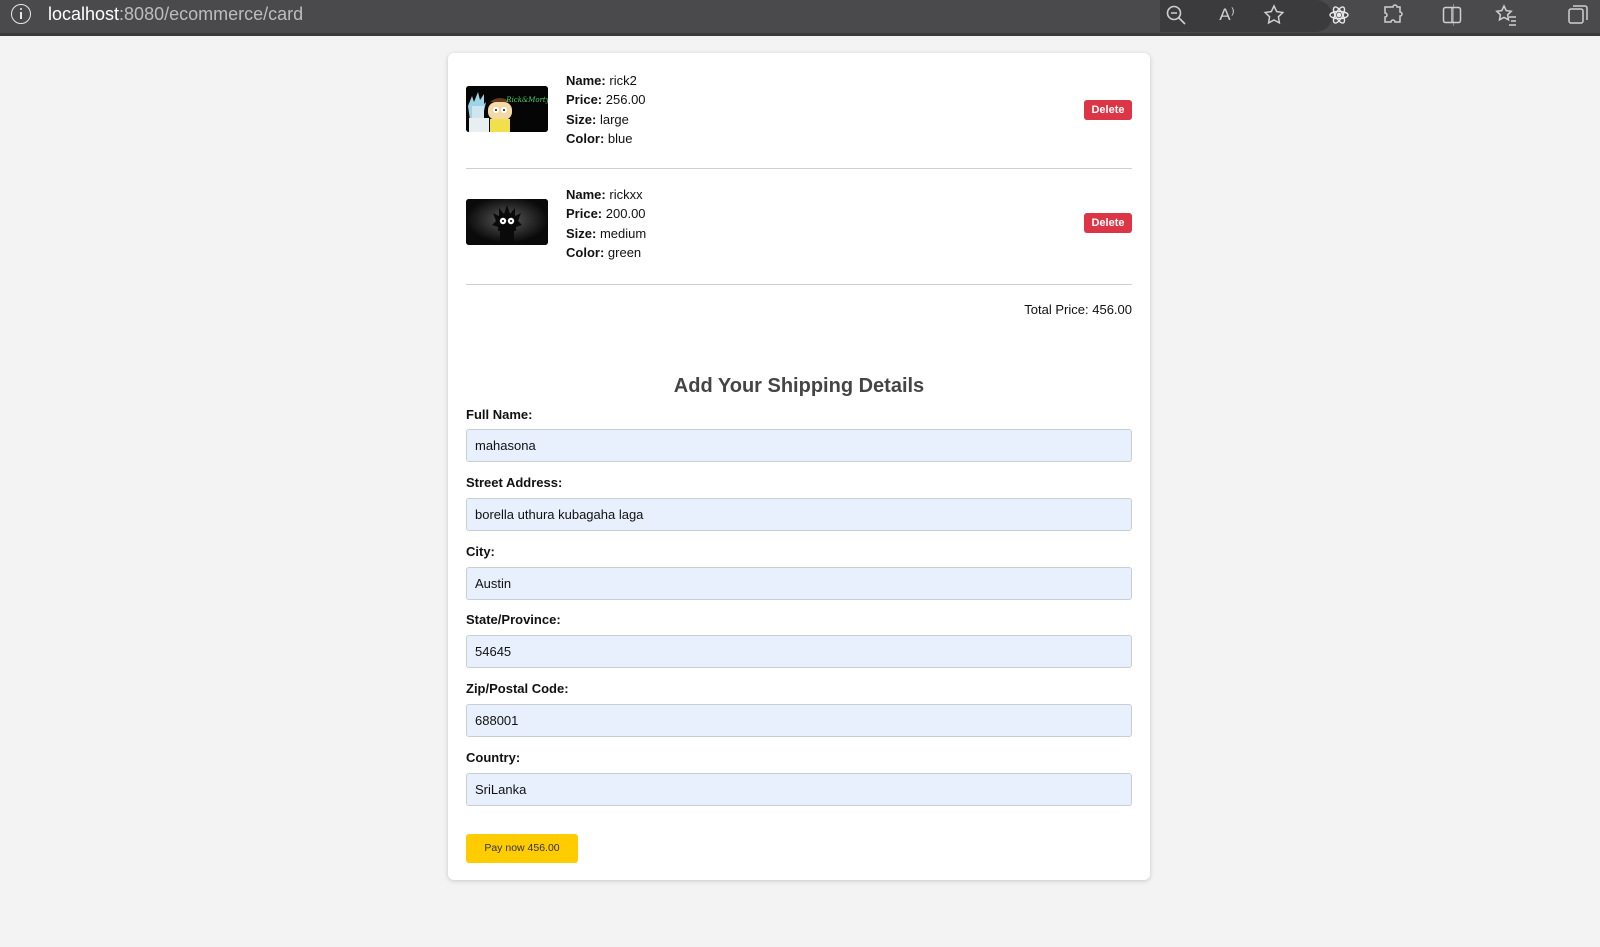 The width and height of the screenshot is (1600, 947). What do you see at coordinates (513, 619) in the screenshot?
I see `state-province-label: State/Province:` at bounding box center [513, 619].